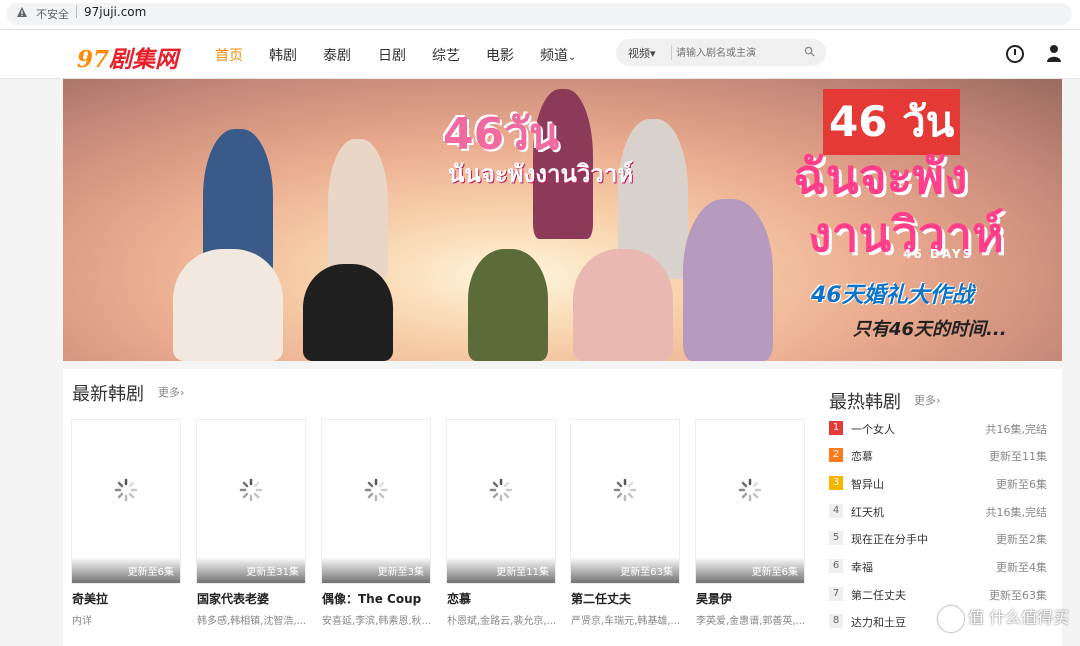  I want to click on nav-thai: 泰剧, so click(337, 55).